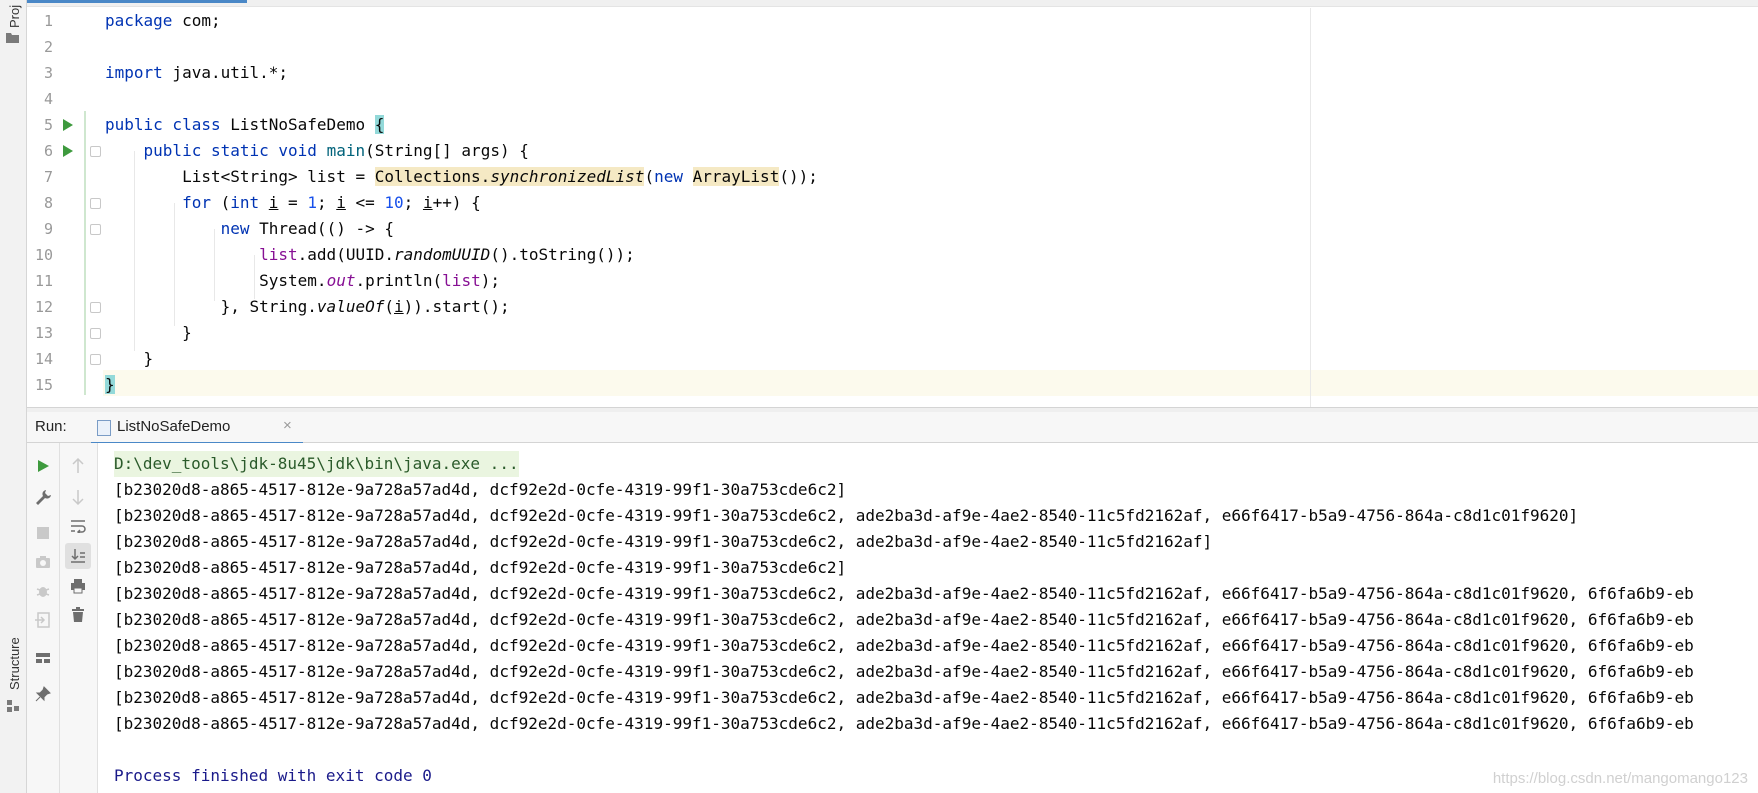 The height and width of the screenshot is (793, 1758). What do you see at coordinates (331, 202) in the screenshot?
I see `code-line: for (int i = 1; i <= 10; i++) {` at bounding box center [331, 202].